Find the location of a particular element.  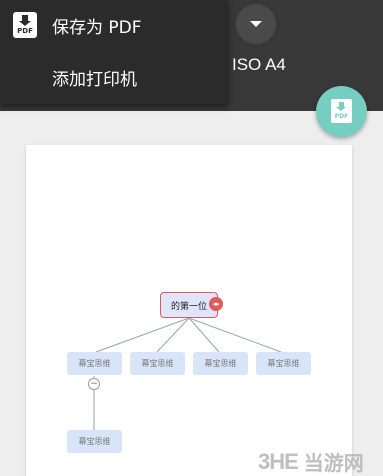

mindmap-grandchild-node: 幕宝思维 is located at coordinates (94, 441).